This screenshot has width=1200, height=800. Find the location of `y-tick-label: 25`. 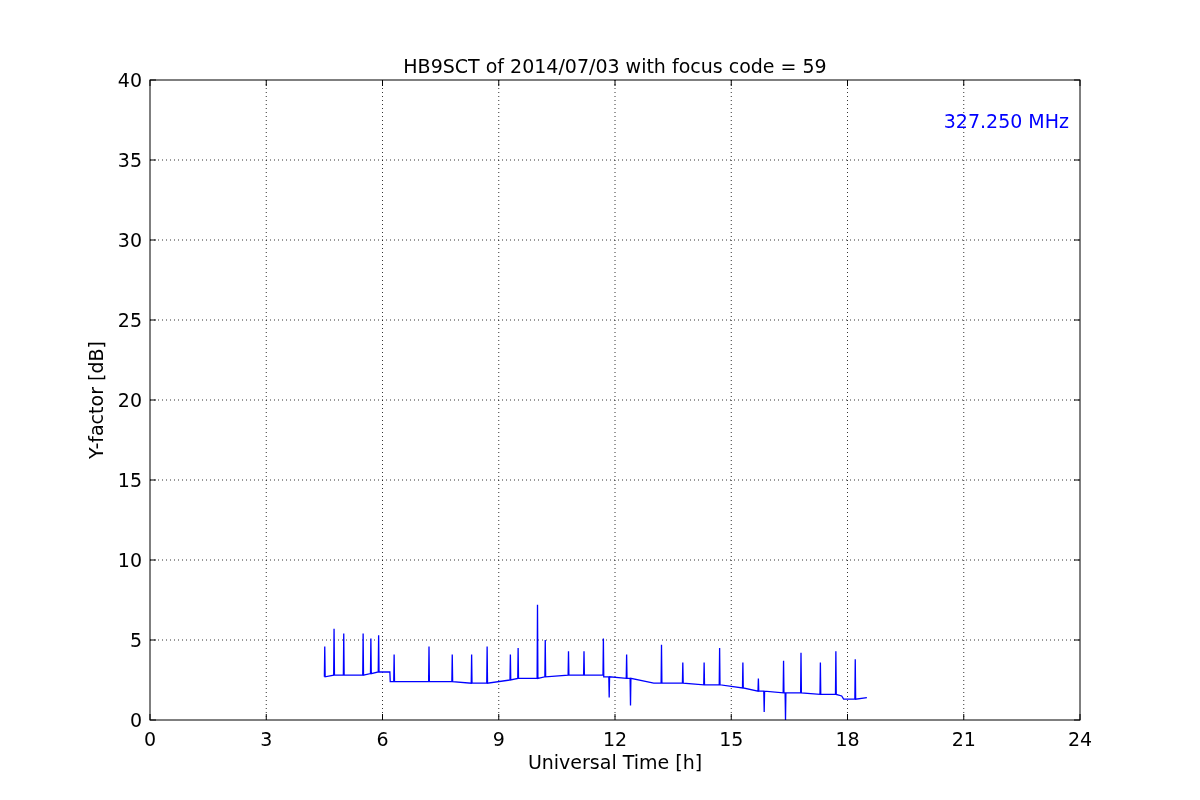

y-tick-label: 25 is located at coordinates (129, 320).